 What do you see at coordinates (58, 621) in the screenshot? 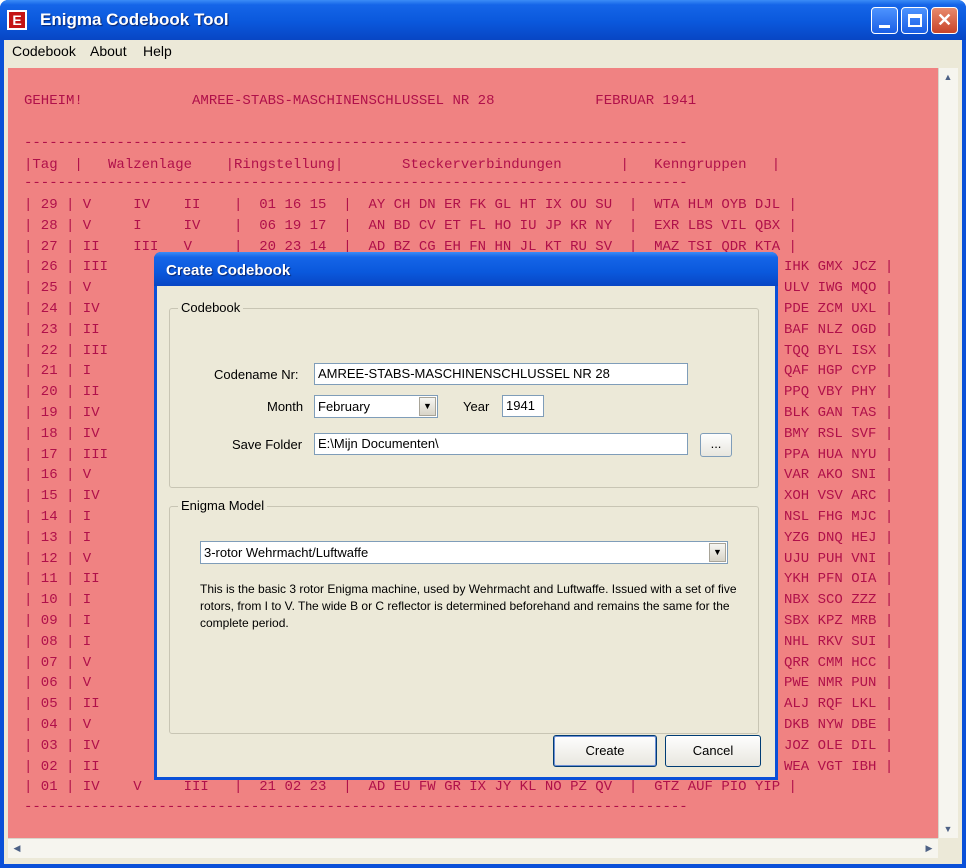
I see `document-row: | 09 | I` at bounding box center [58, 621].